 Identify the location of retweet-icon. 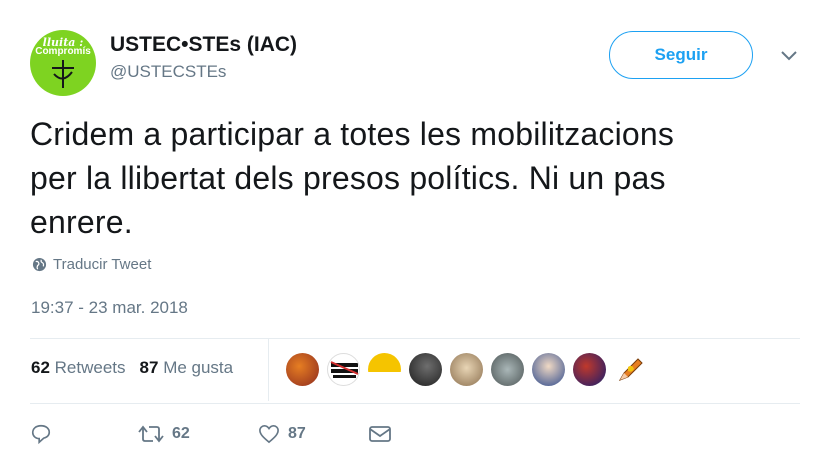
(151, 434).